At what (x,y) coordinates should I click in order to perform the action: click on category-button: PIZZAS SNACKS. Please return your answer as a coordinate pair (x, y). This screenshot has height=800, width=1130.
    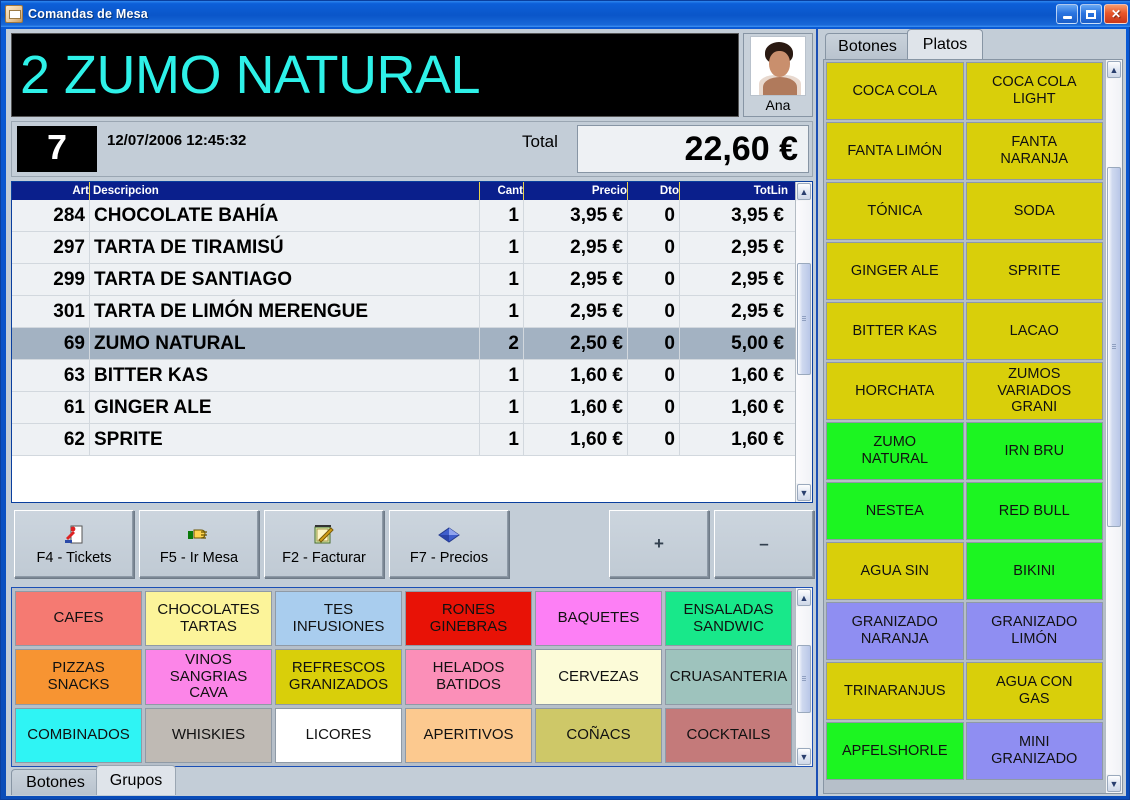
    Looking at the image, I should click on (78, 677).